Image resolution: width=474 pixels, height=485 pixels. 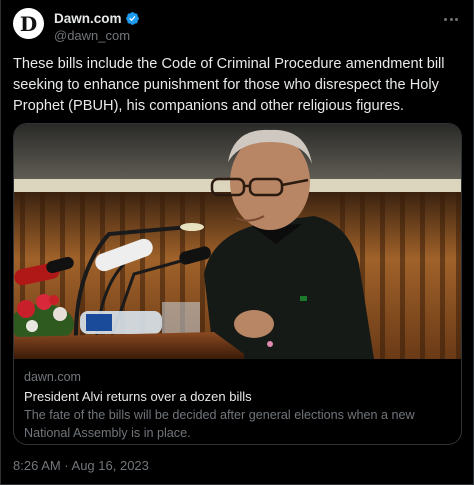 What do you see at coordinates (88, 18) in the screenshot?
I see `display-name: Dawn.com` at bounding box center [88, 18].